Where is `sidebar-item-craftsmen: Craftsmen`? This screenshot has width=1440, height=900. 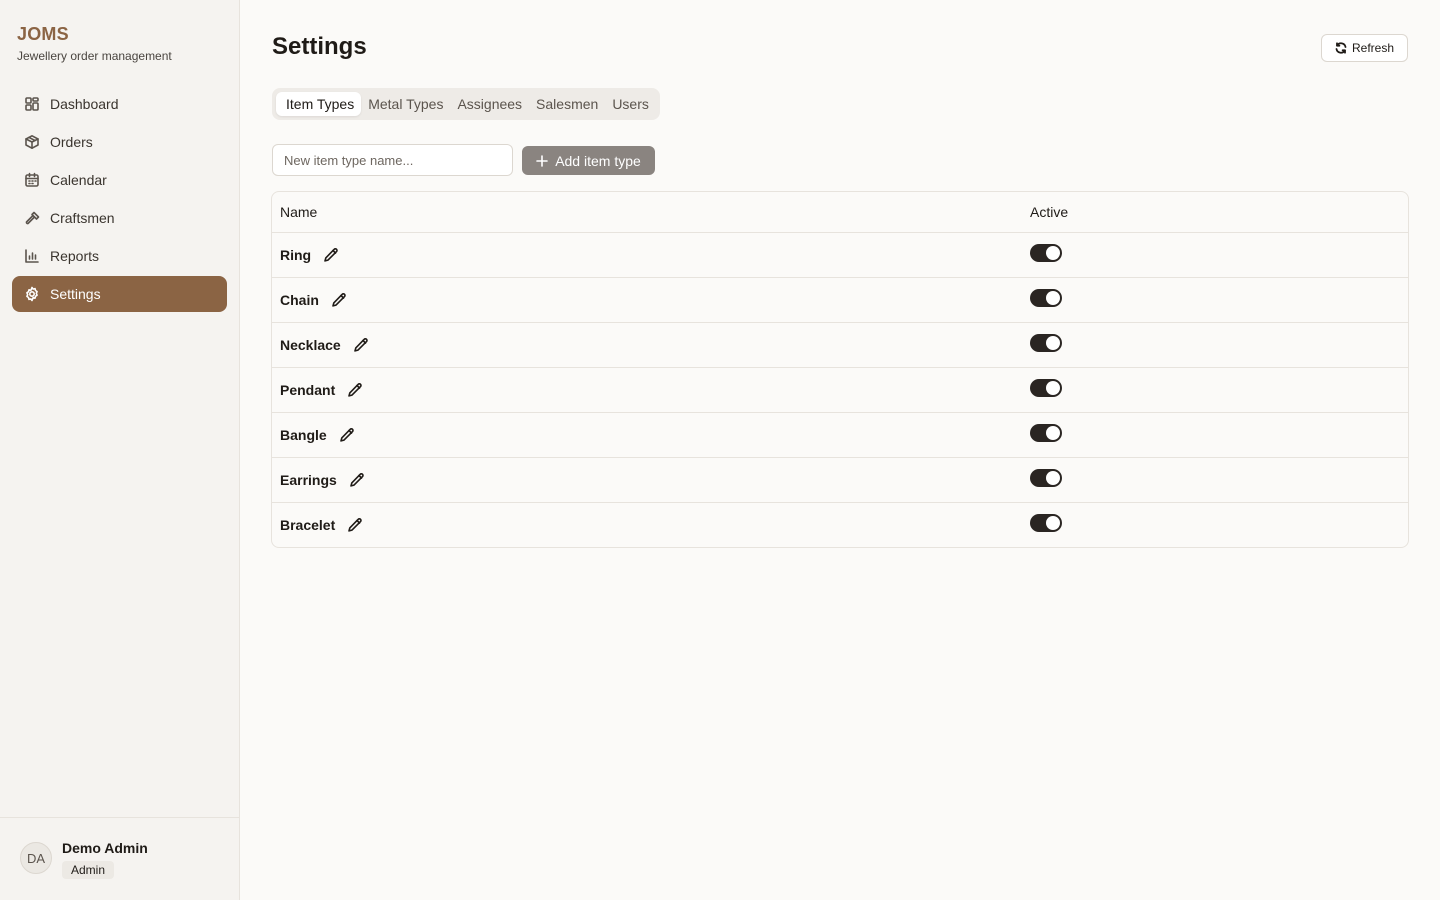 sidebar-item-craftsmen: Craftsmen is located at coordinates (119, 218).